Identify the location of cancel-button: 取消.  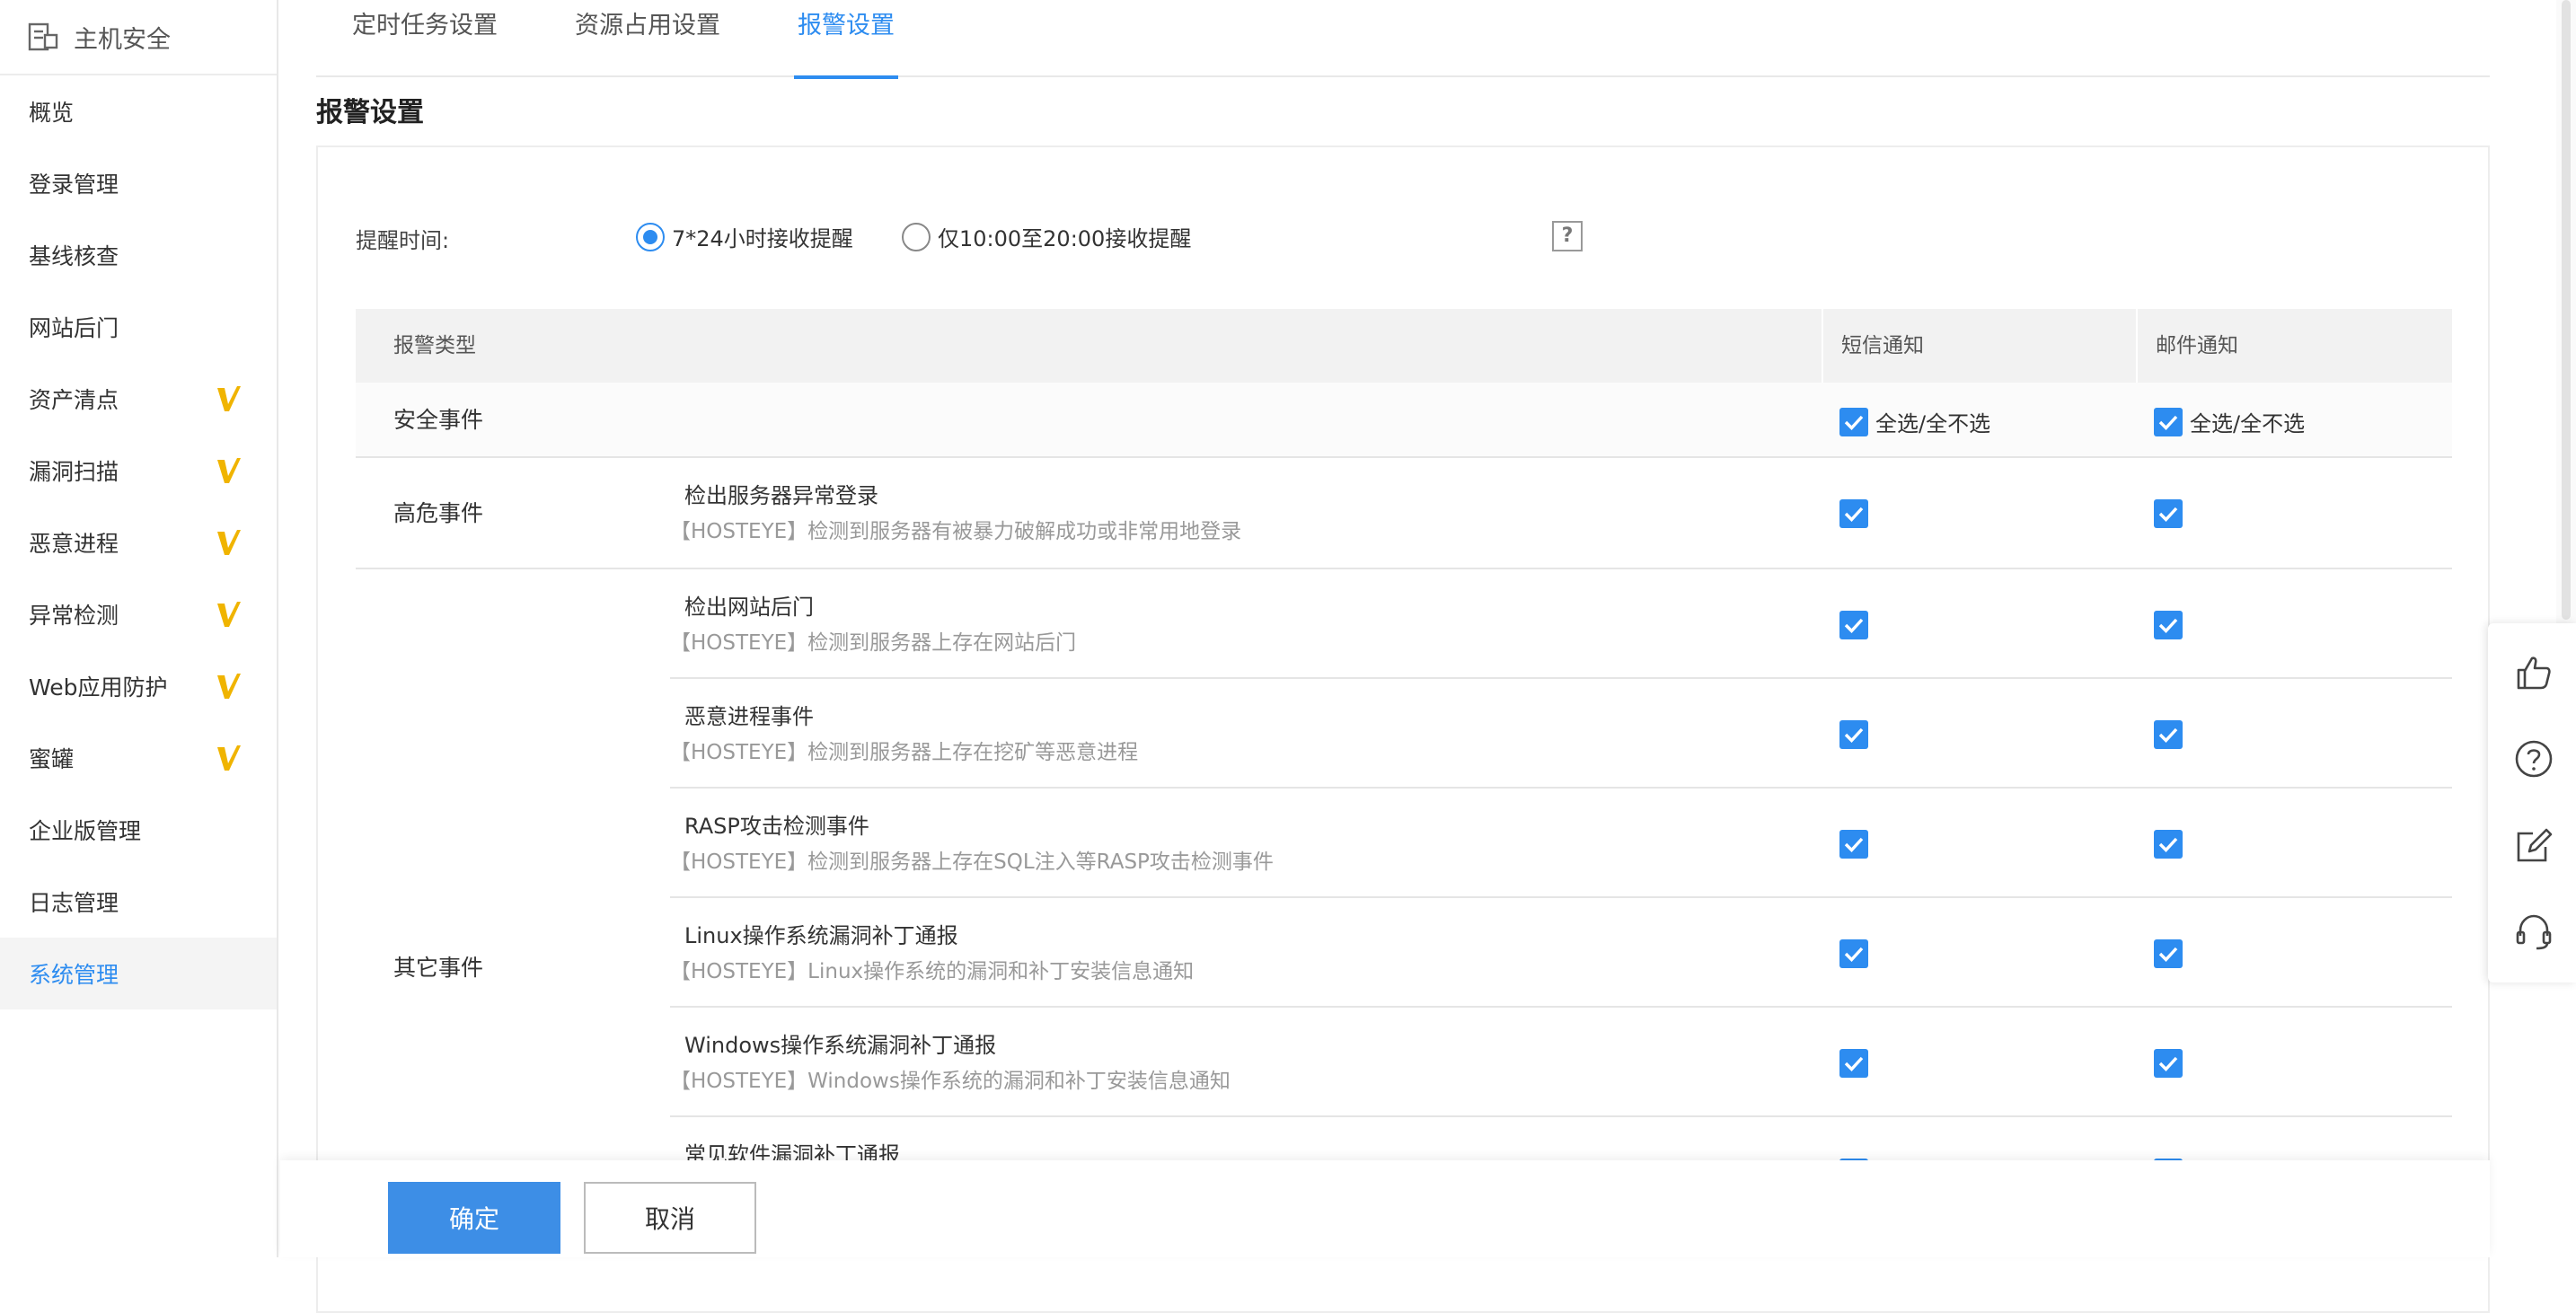
(670, 1218).